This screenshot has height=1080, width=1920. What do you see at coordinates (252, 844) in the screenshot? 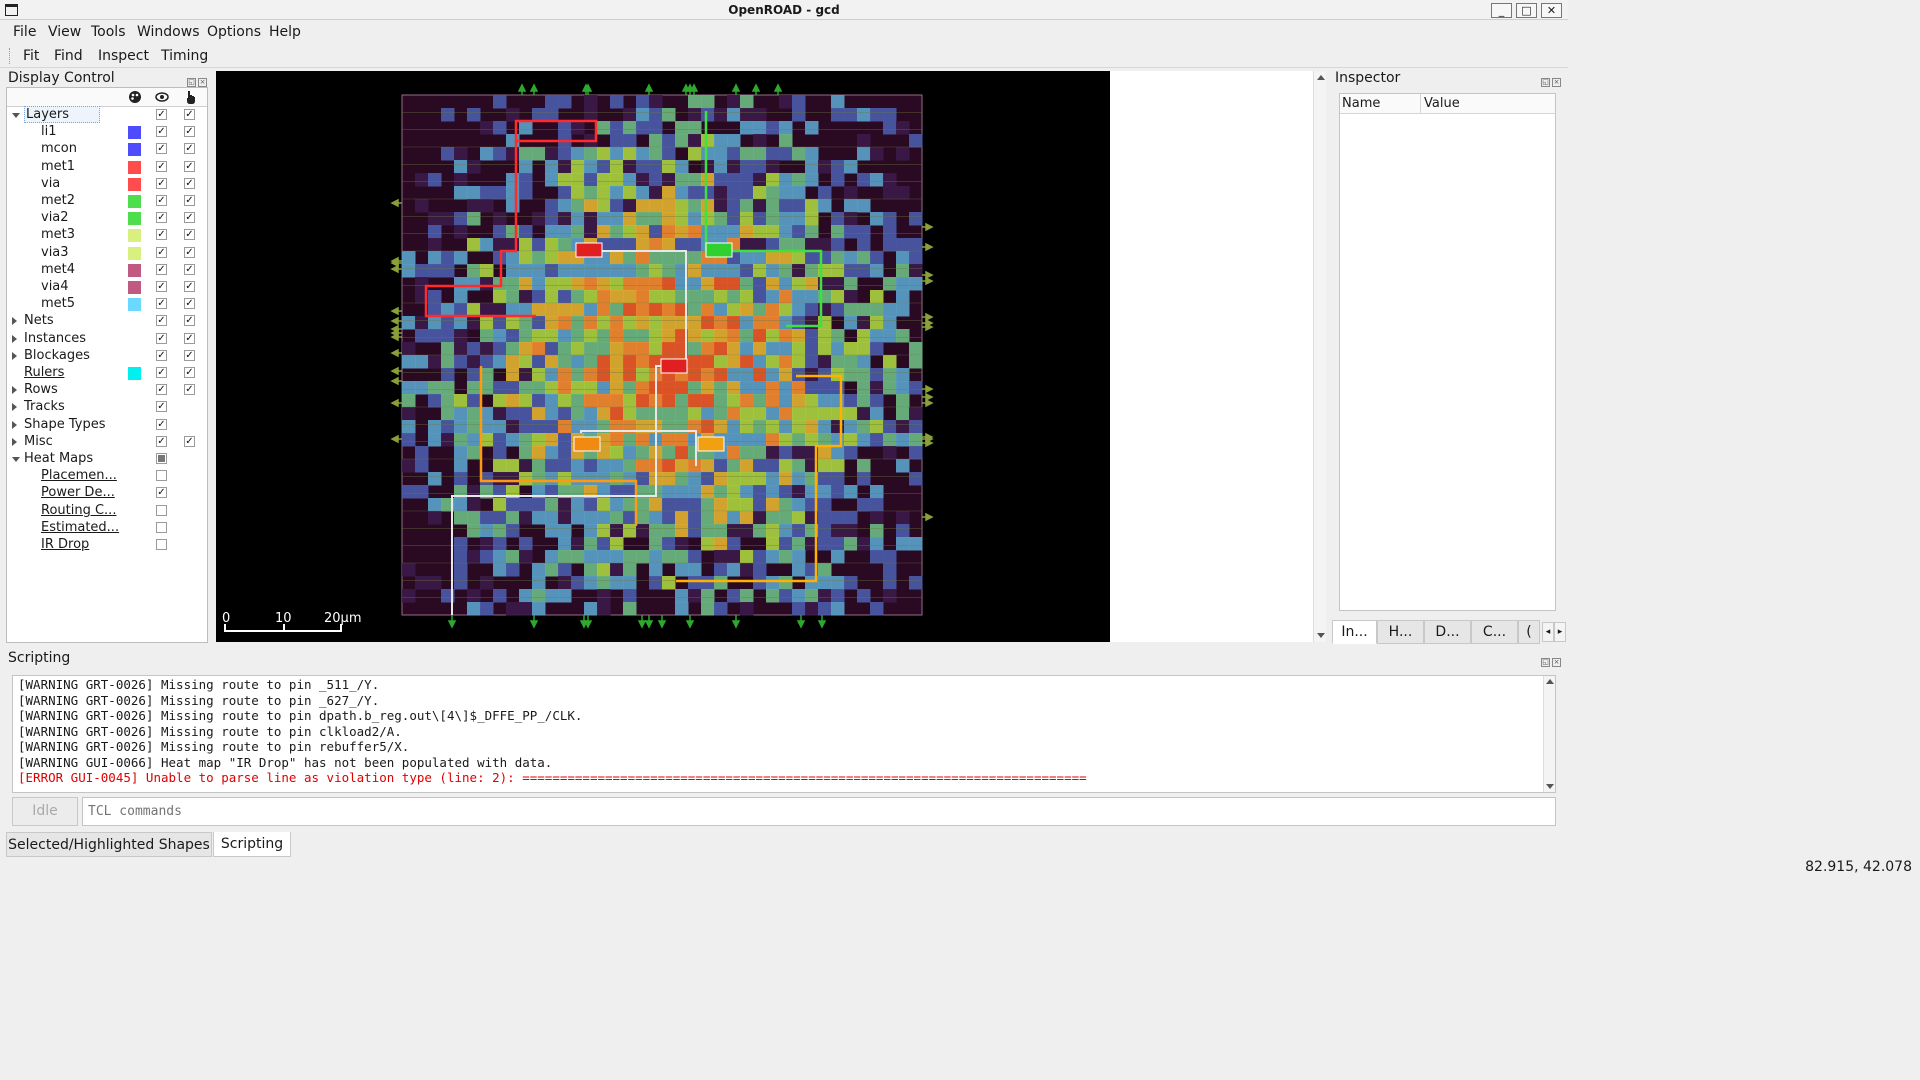
I see `tab-scripting: Scripting` at bounding box center [252, 844].